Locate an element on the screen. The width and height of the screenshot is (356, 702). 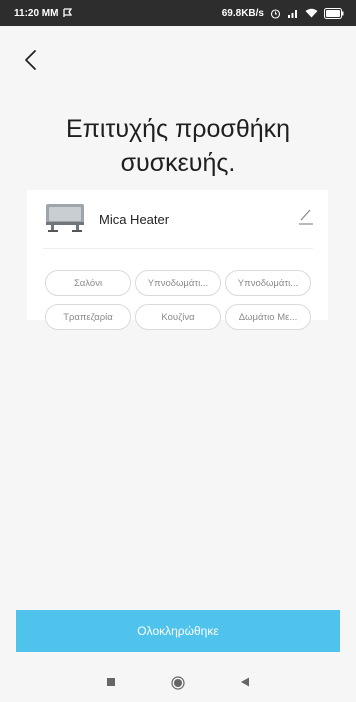
status-bar: 11:20 MM 69.8KB/s is located at coordinates (178, 13).